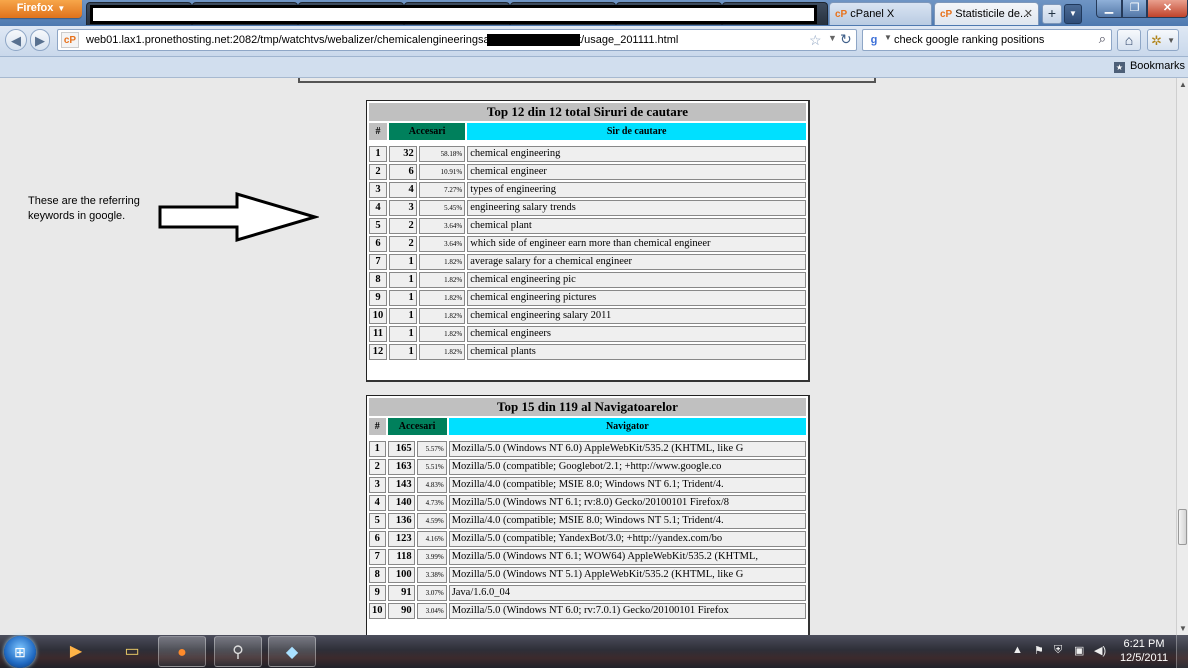 The height and width of the screenshot is (668, 1188). I want to click on app-icon: ◆, so click(292, 651).